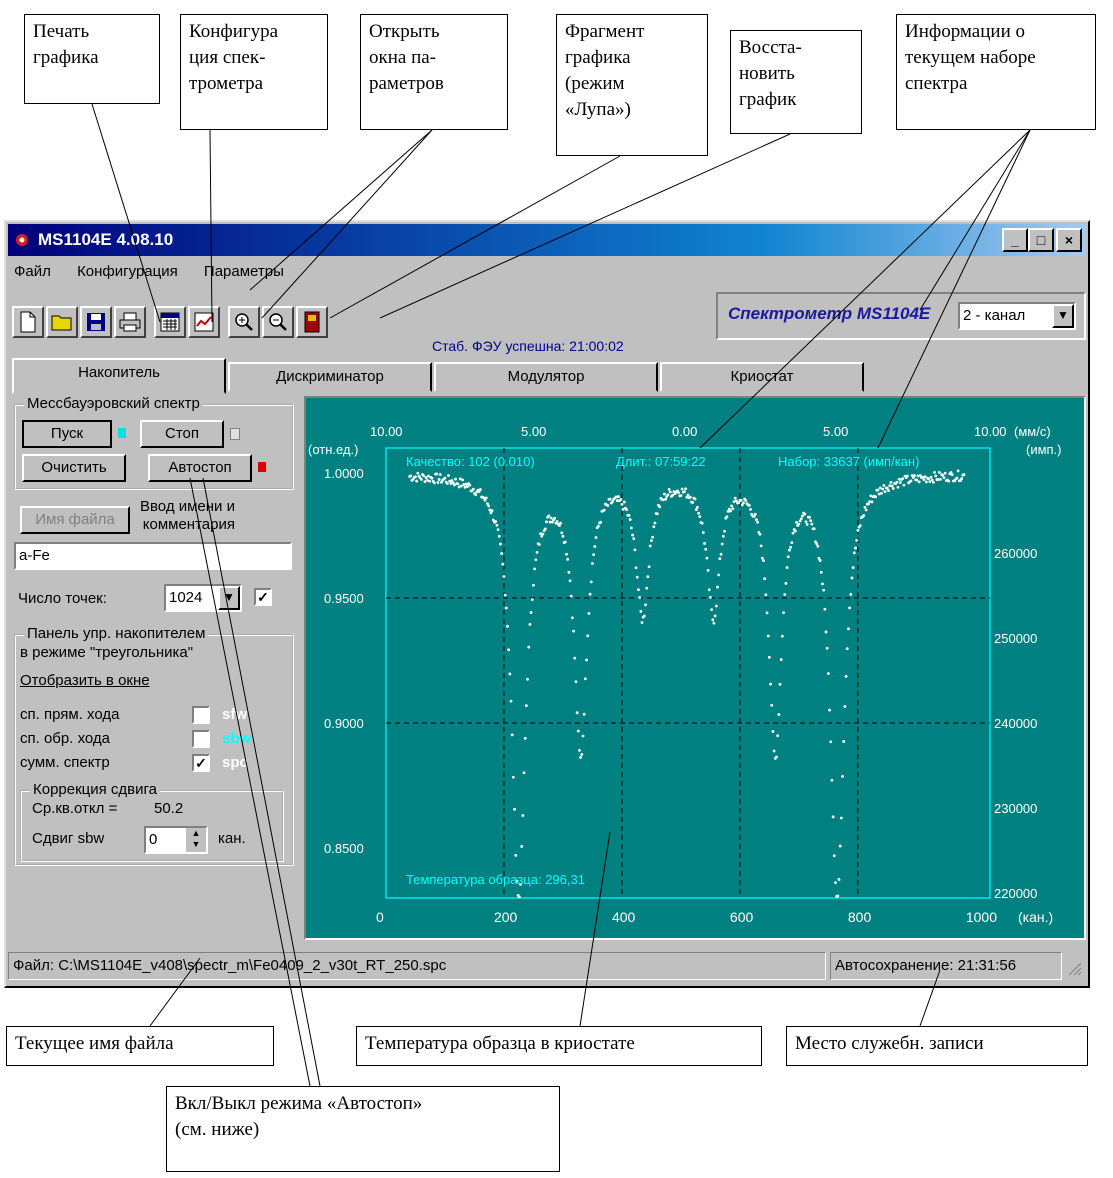 This screenshot has width=1113, height=1178. Describe the element at coordinates (153, 556) in the screenshot. I see `file-comment-input: a-Fe` at that location.